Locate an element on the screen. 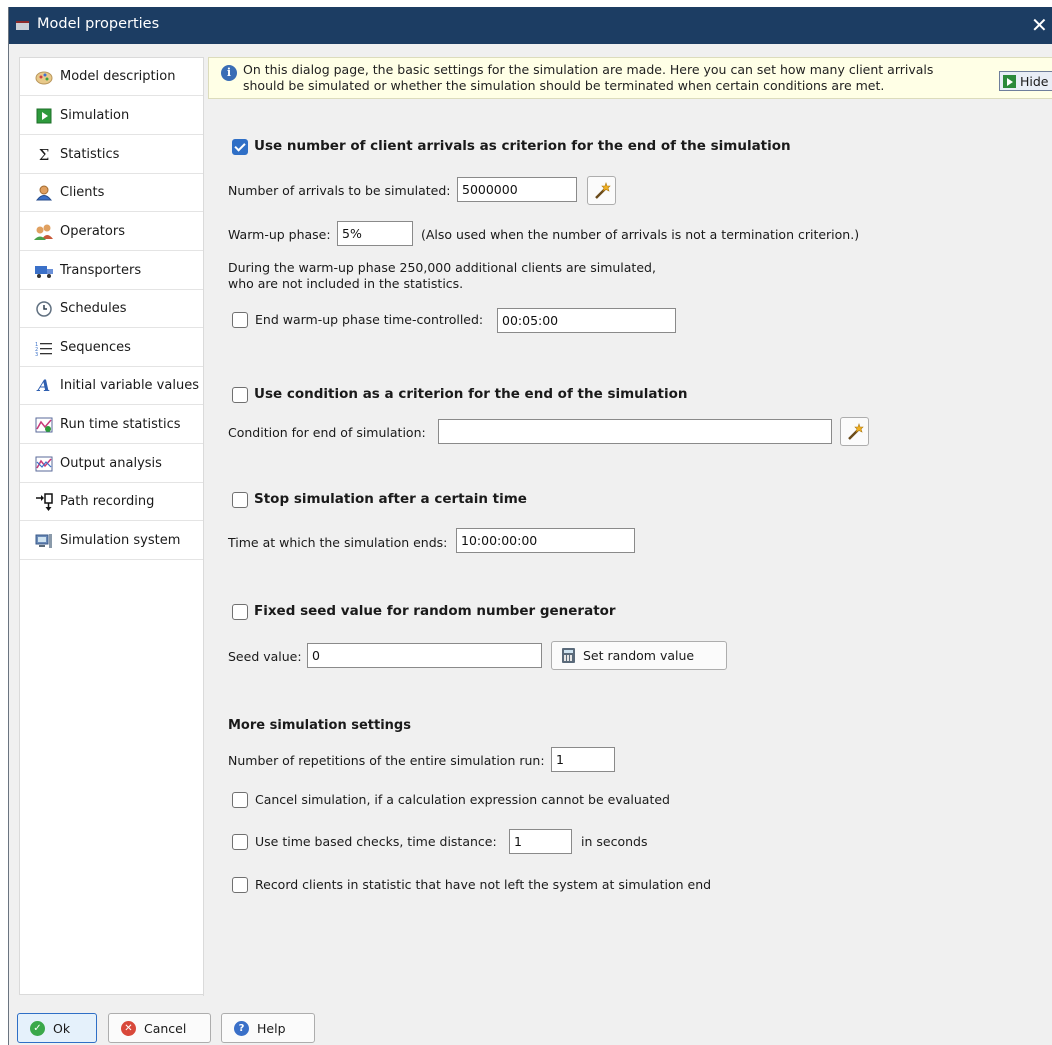 The image size is (1052, 1045). sidebar-item-label: Transporters is located at coordinates (101, 270).